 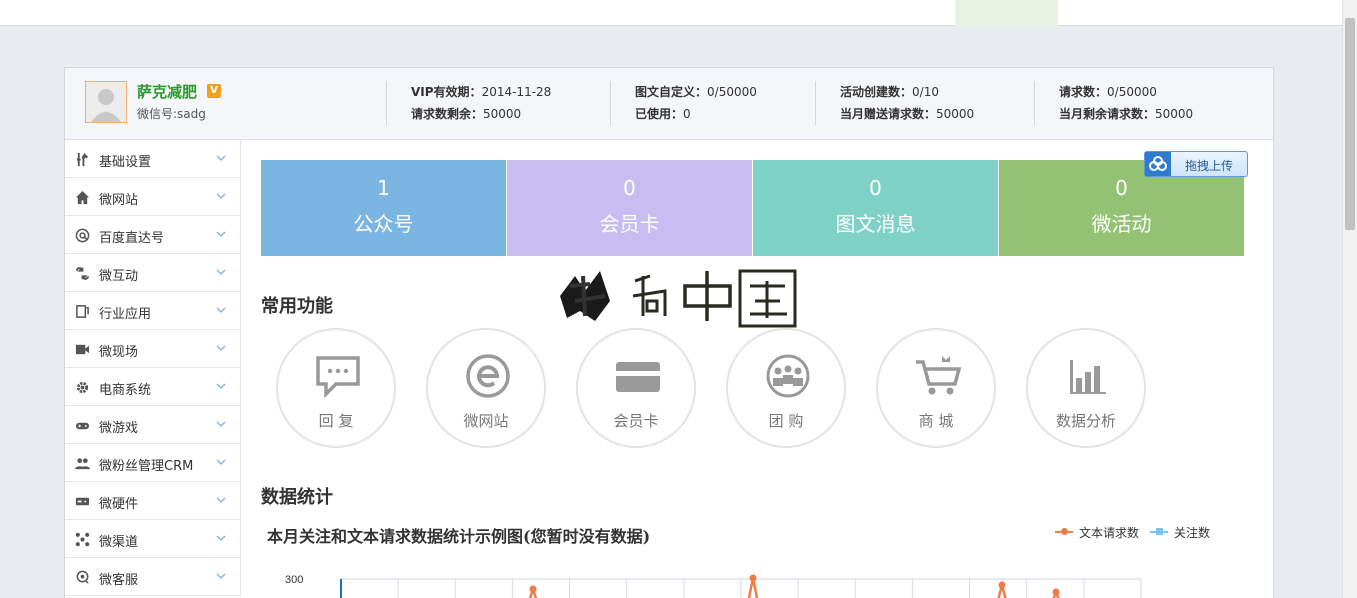 I want to click on stat-label: 图文自定义：, so click(x=671, y=92).